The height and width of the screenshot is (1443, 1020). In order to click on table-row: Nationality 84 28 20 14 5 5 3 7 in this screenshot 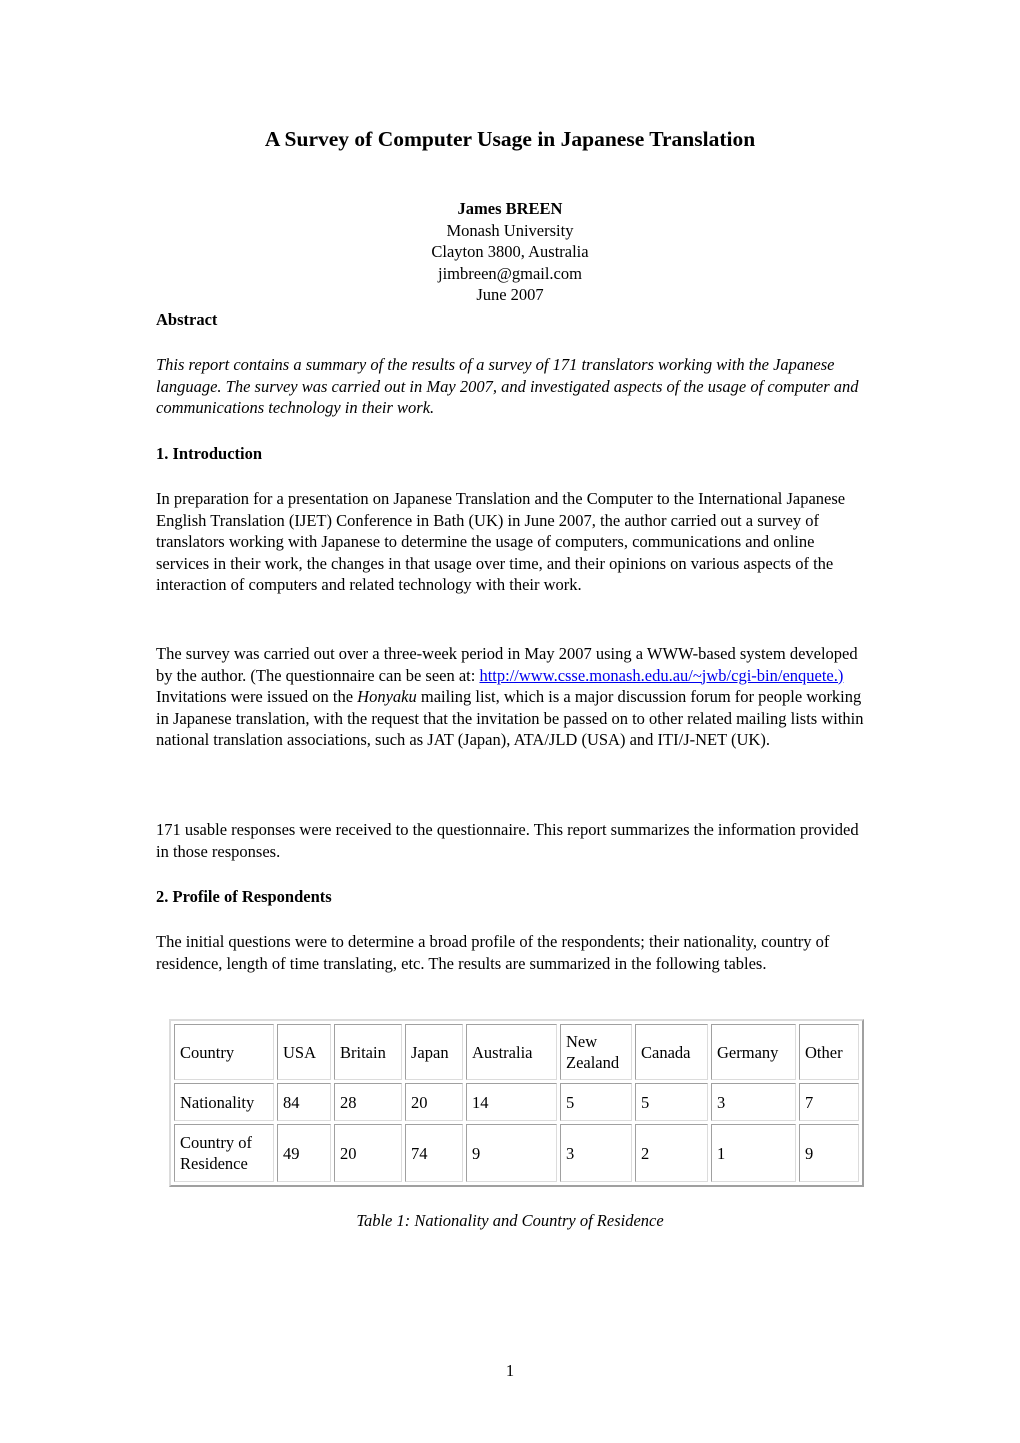, I will do `click(516, 1102)`.